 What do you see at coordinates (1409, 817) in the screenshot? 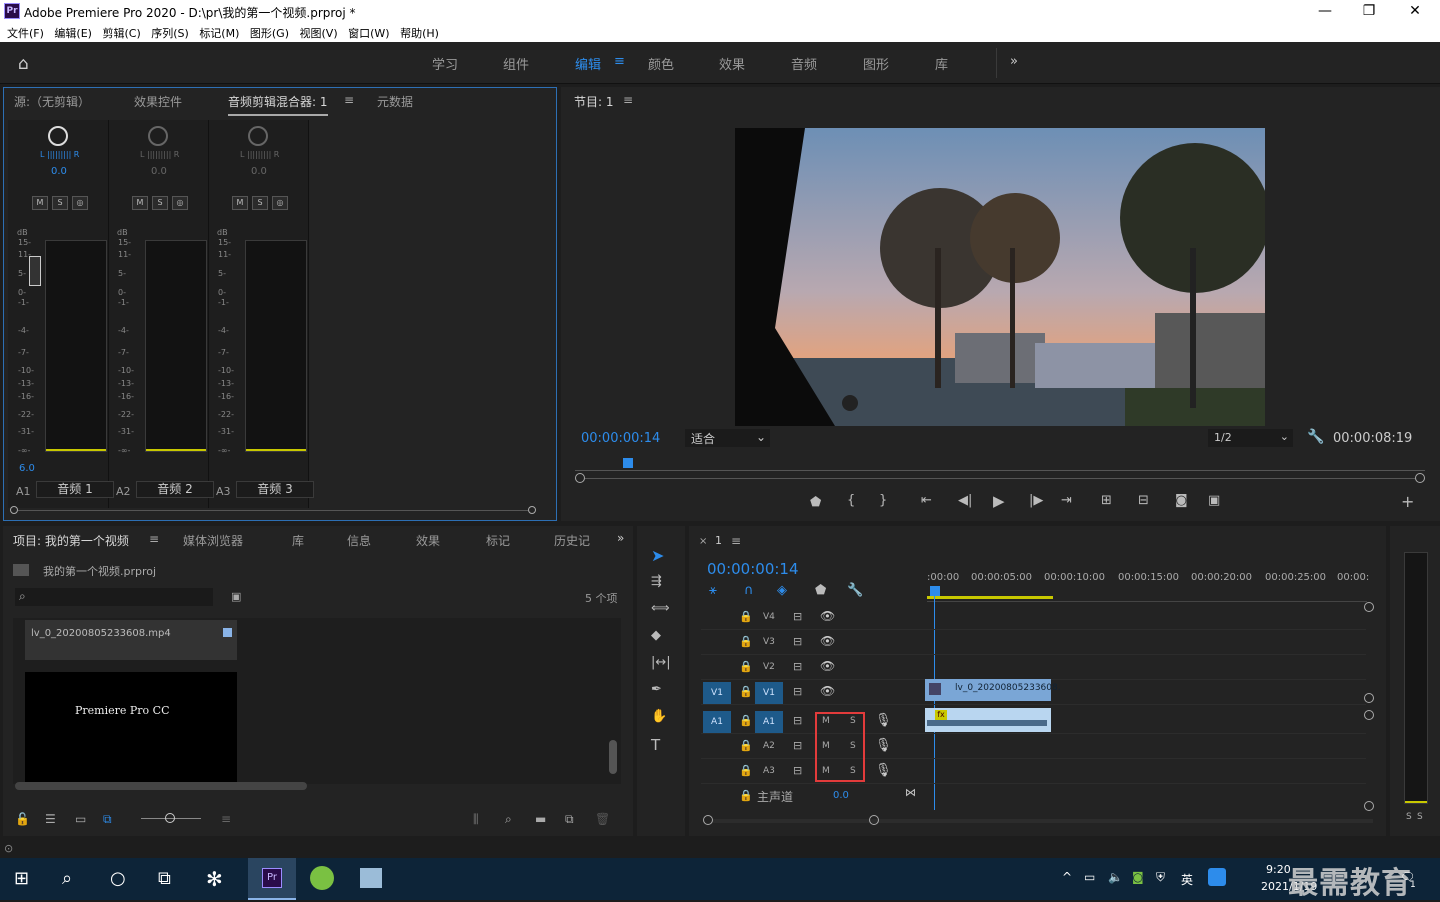
I see `solo-left-button: S` at bounding box center [1409, 817].